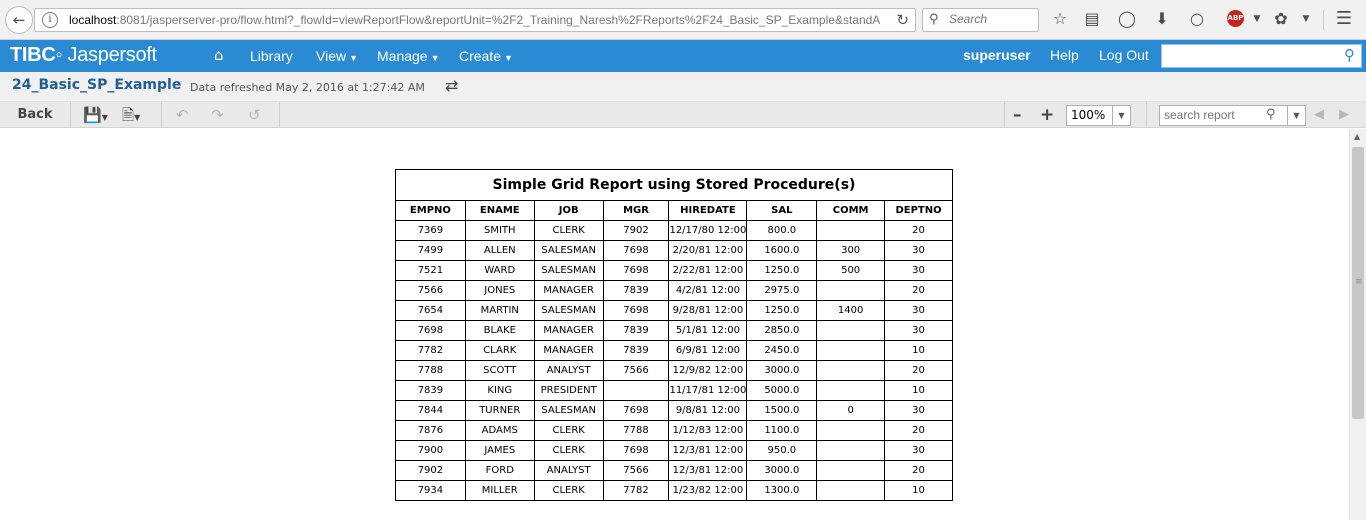 This screenshot has height=520, width=1366. I want to click on global-search-input, so click(1250, 55).